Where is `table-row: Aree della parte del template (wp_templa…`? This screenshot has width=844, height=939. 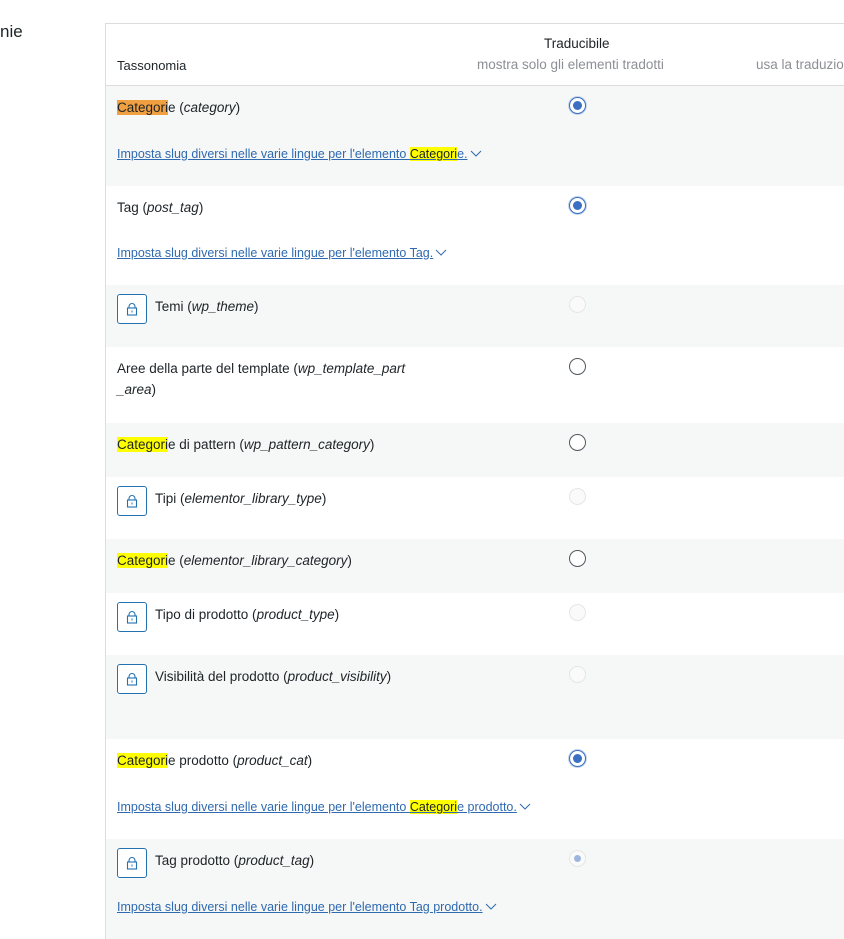 table-row: Aree della parte del template (wp_templa… is located at coordinates (475, 385).